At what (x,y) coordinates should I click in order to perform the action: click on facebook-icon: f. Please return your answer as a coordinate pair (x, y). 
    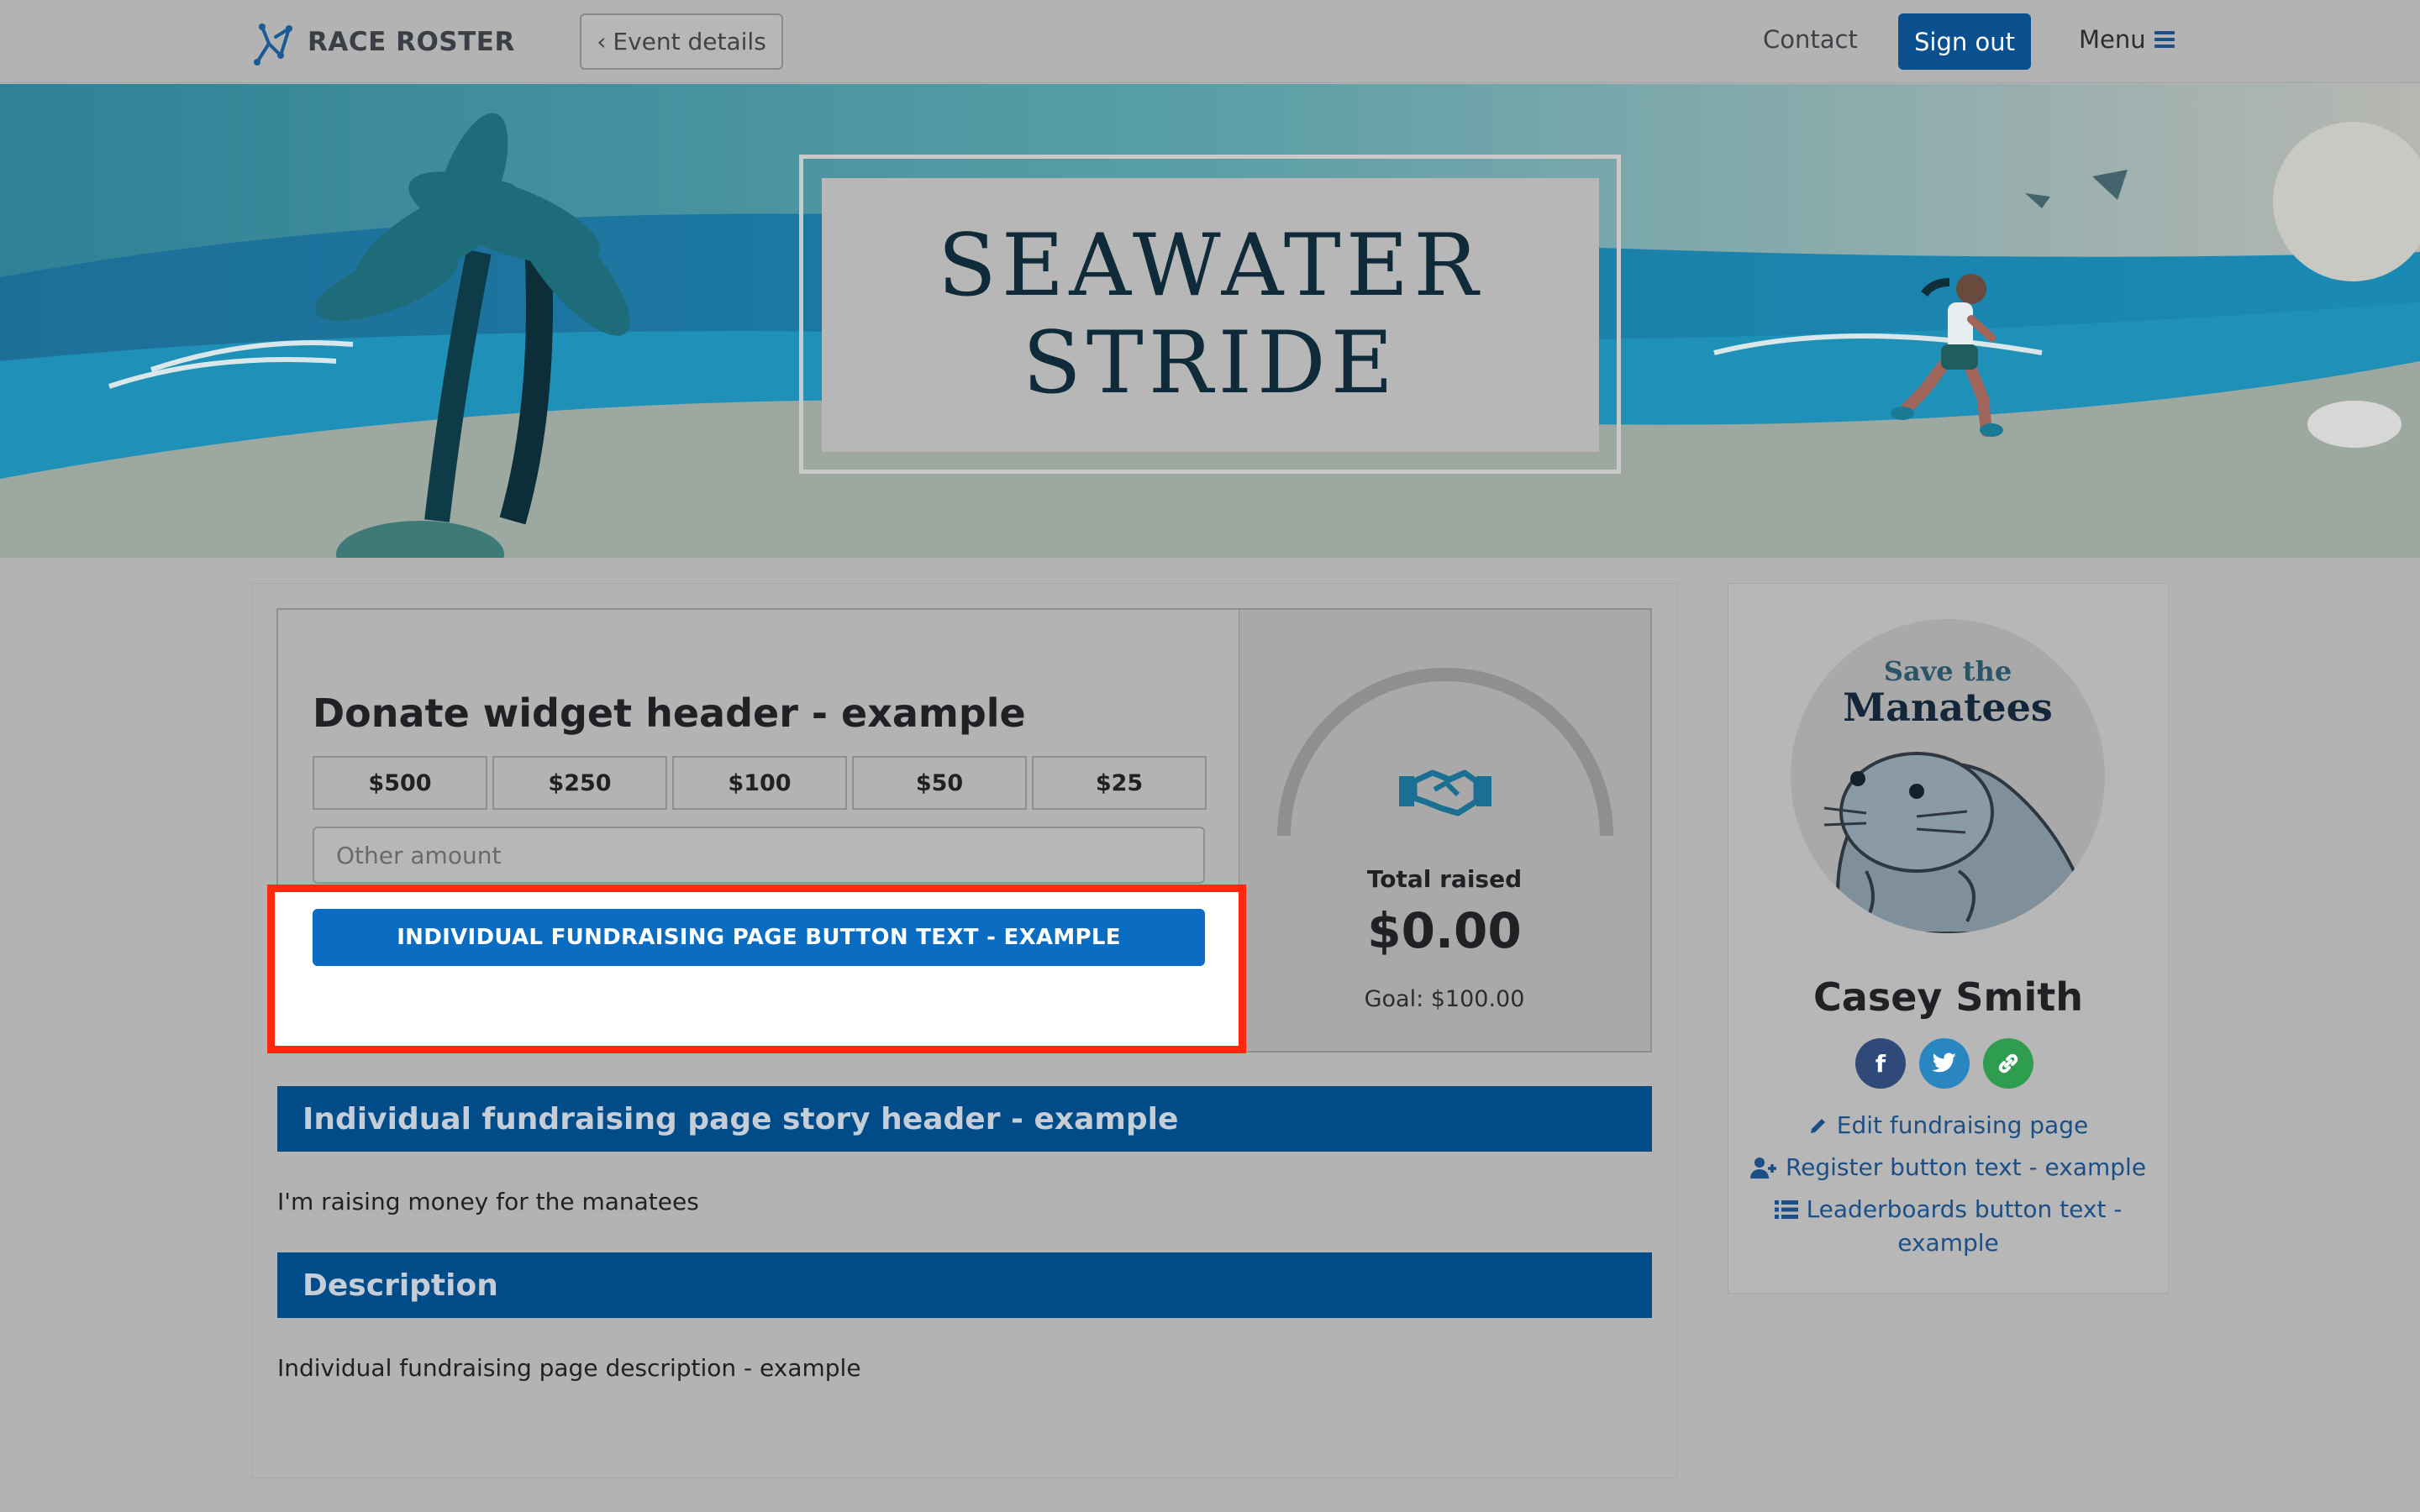
    Looking at the image, I should click on (1880, 1063).